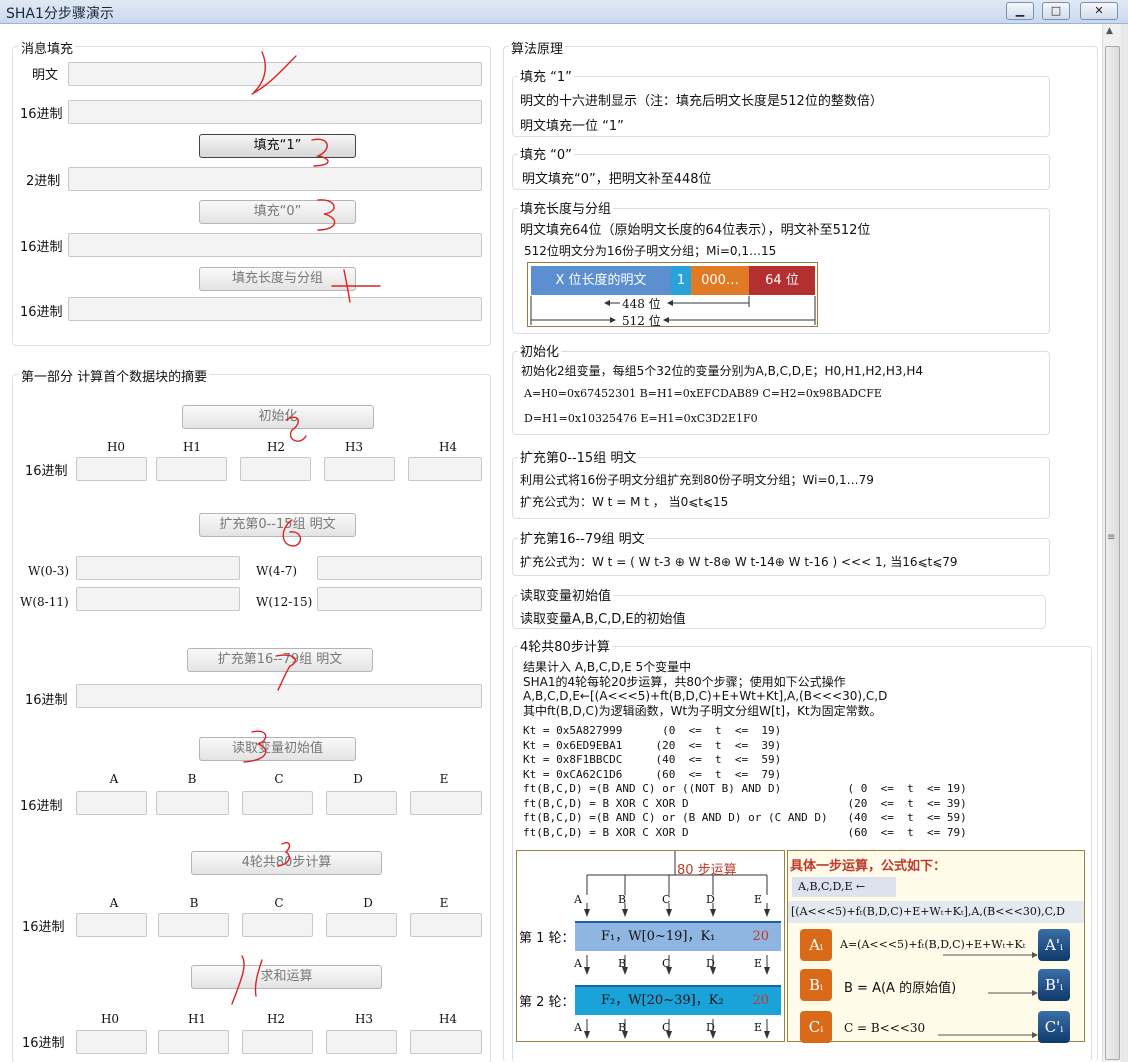  Describe the element at coordinates (277, 1042) in the screenshot. I see `sum-h2-field` at that location.